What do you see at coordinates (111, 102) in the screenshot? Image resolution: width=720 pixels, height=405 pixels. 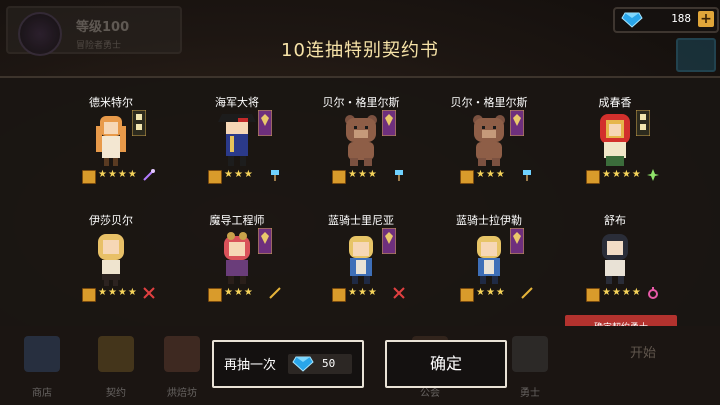 I see `hero-name: 德米特尔` at bounding box center [111, 102].